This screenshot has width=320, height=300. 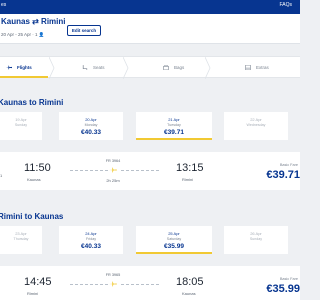 I want to click on weekday-label: Wednesday, so click(x=256, y=125).